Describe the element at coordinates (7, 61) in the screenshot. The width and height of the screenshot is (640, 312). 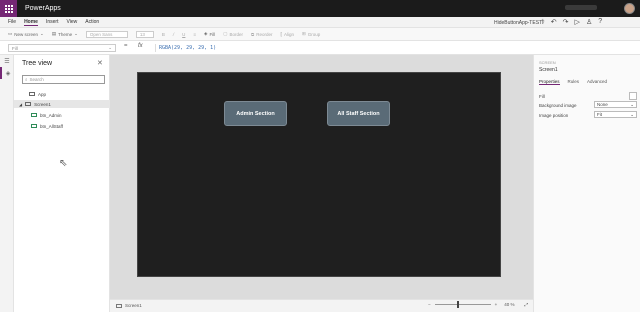
I see `hamburger-icon: ☰` at that location.